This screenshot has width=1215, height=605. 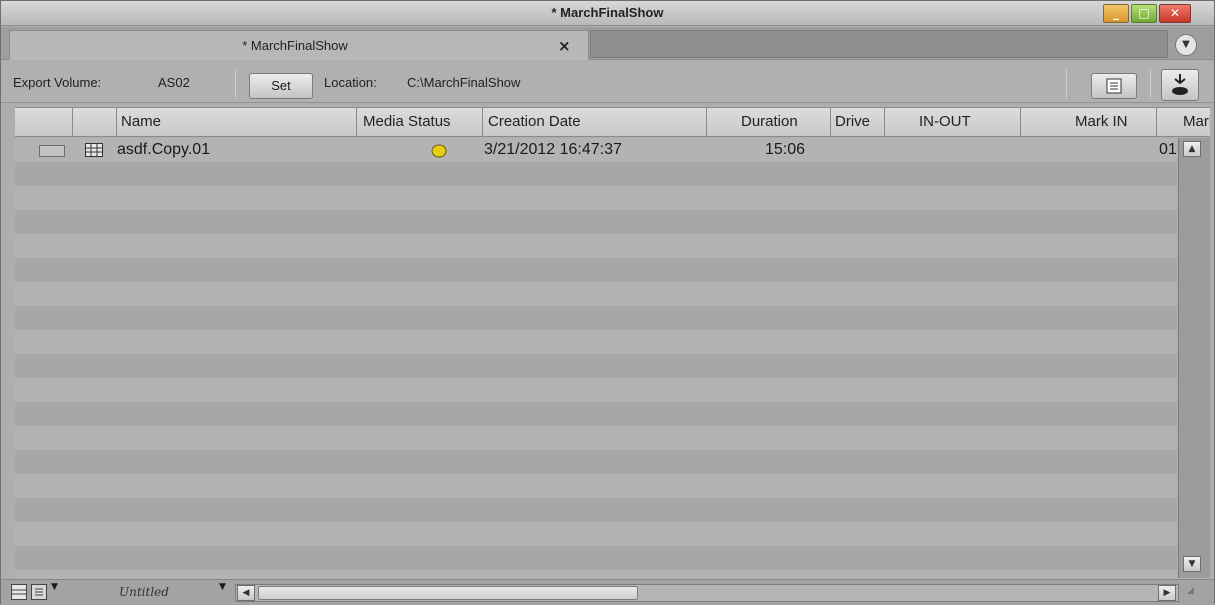 What do you see at coordinates (564, 46) in the screenshot?
I see `tab-close-icon: ×` at bounding box center [564, 46].